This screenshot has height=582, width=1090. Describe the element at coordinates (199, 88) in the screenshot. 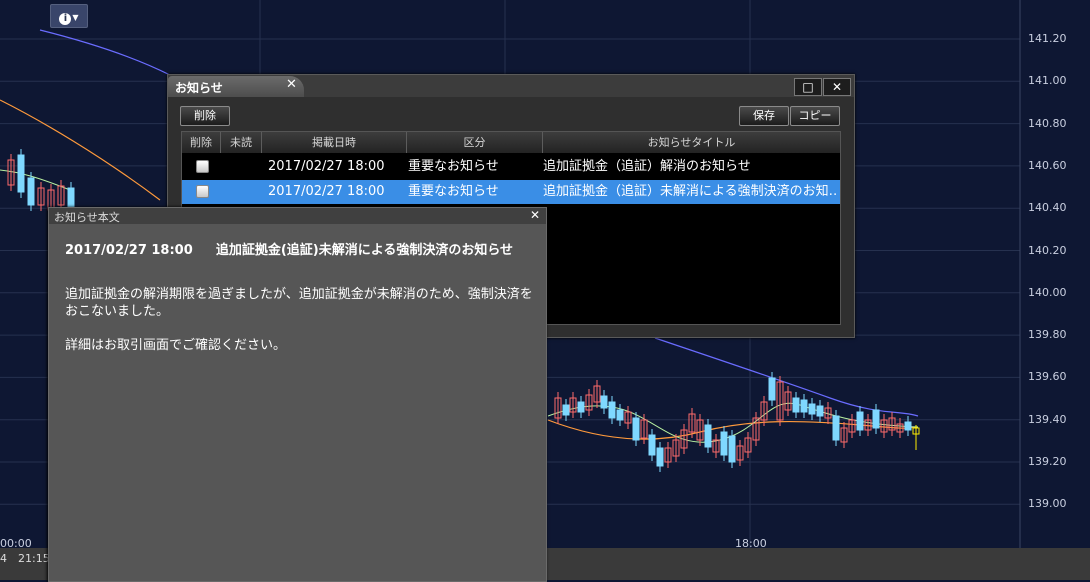

I see `notice-window-title: お知らせ` at that location.